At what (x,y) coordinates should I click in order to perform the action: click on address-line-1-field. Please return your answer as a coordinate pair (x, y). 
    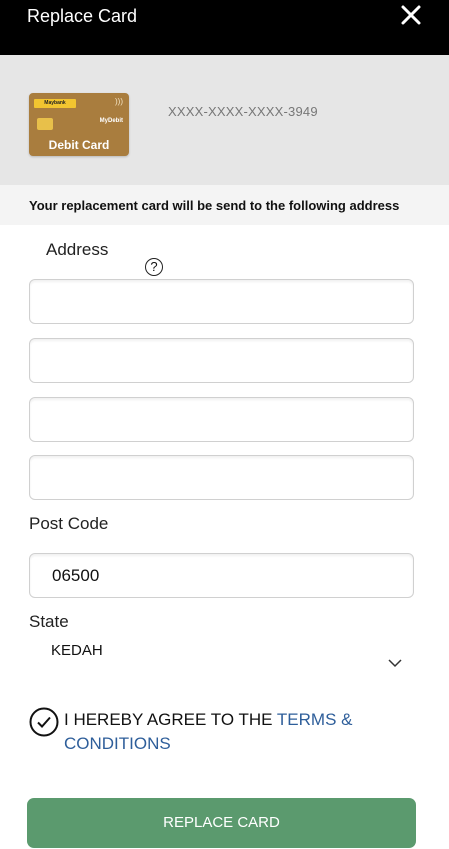
    Looking at the image, I should click on (221, 301).